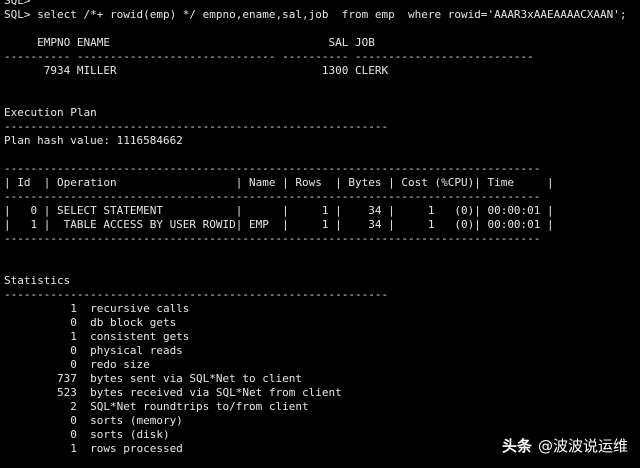 Image resolution: width=640 pixels, height=468 pixels. What do you see at coordinates (37, 280) in the screenshot?
I see `statistics-heading: Statistics` at bounding box center [37, 280].